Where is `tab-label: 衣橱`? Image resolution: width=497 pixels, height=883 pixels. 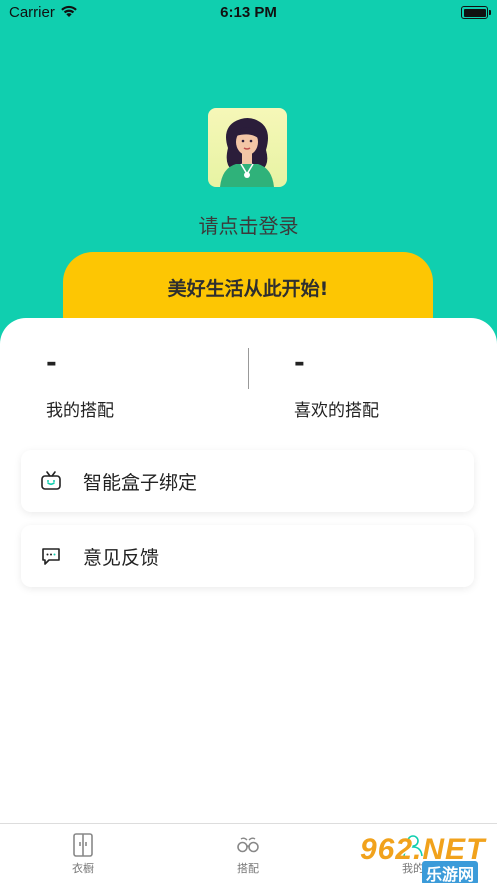
tab-label: 衣橱 is located at coordinates (83, 868).